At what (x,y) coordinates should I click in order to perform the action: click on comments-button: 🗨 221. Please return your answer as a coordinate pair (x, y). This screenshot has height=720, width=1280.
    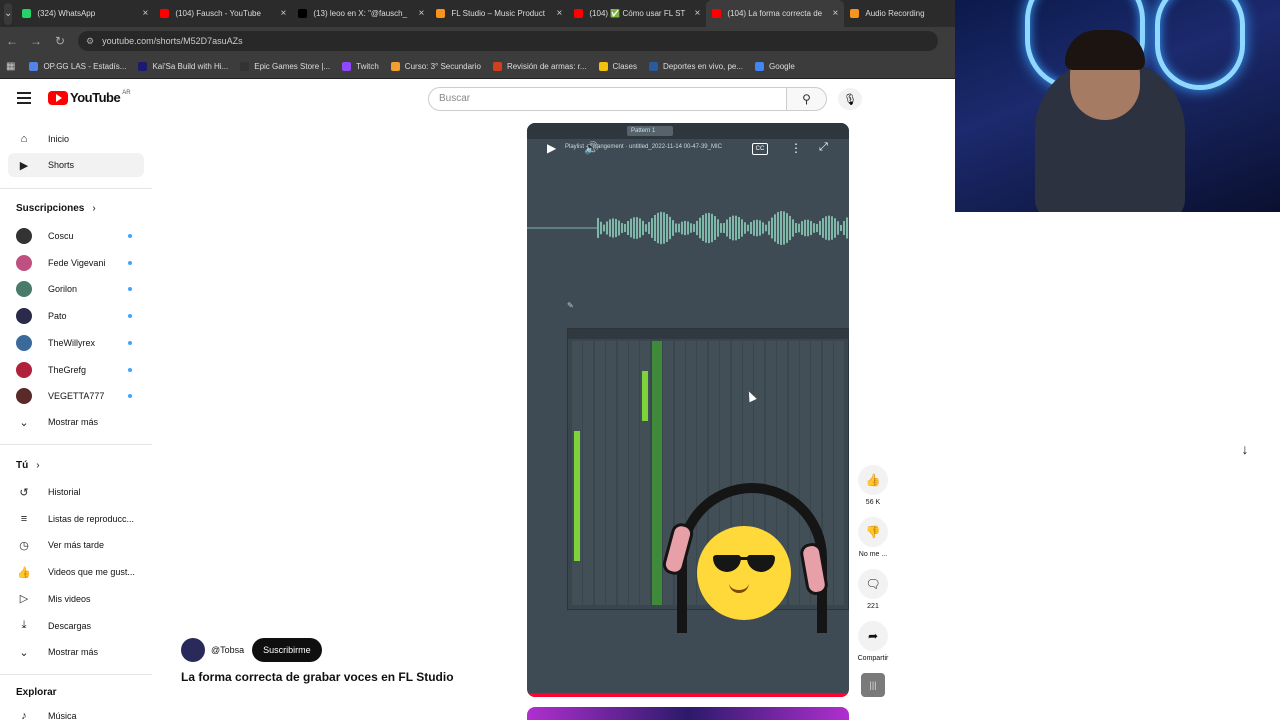
    Looking at the image, I should click on (873, 589).